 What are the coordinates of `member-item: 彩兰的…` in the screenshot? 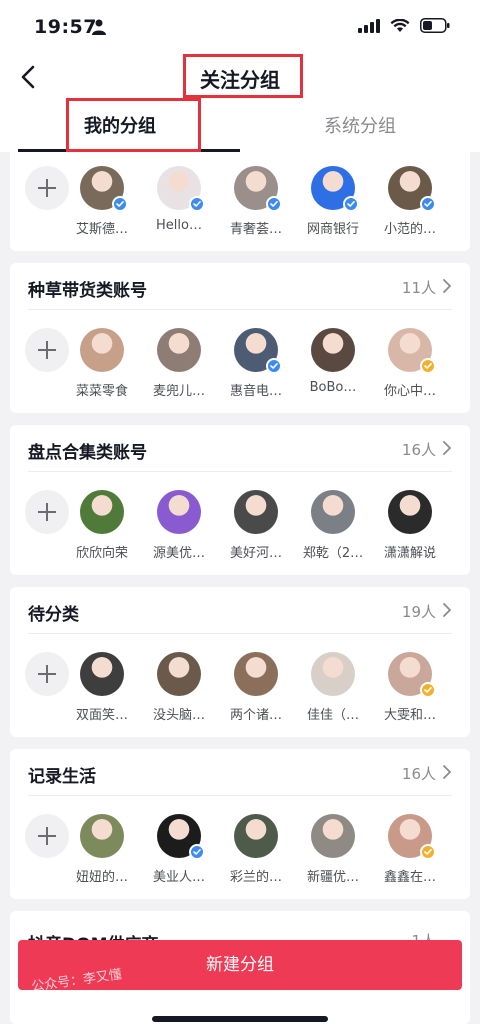 It's located at (256, 855).